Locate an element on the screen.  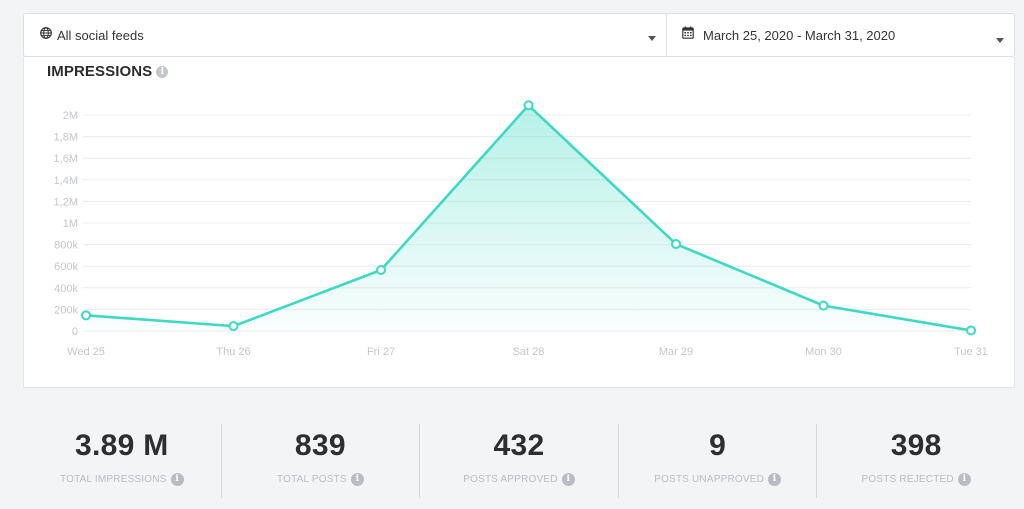
stat-value: 398 is located at coordinates (916, 445).